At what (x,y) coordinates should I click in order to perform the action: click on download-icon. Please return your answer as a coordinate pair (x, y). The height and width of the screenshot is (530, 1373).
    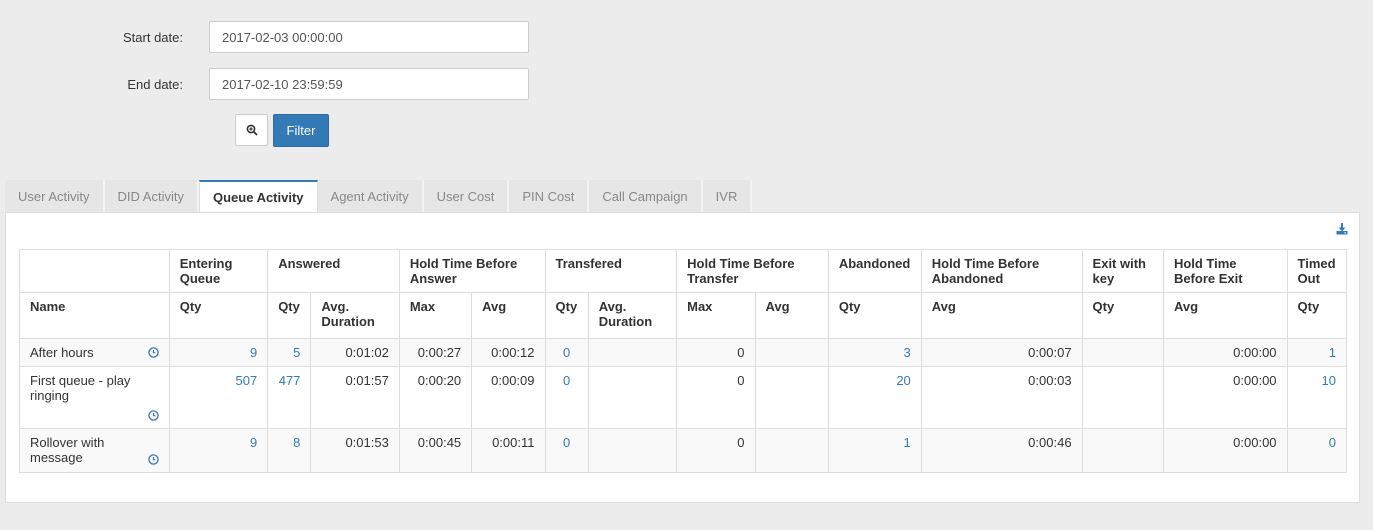
    Looking at the image, I should click on (1342, 229).